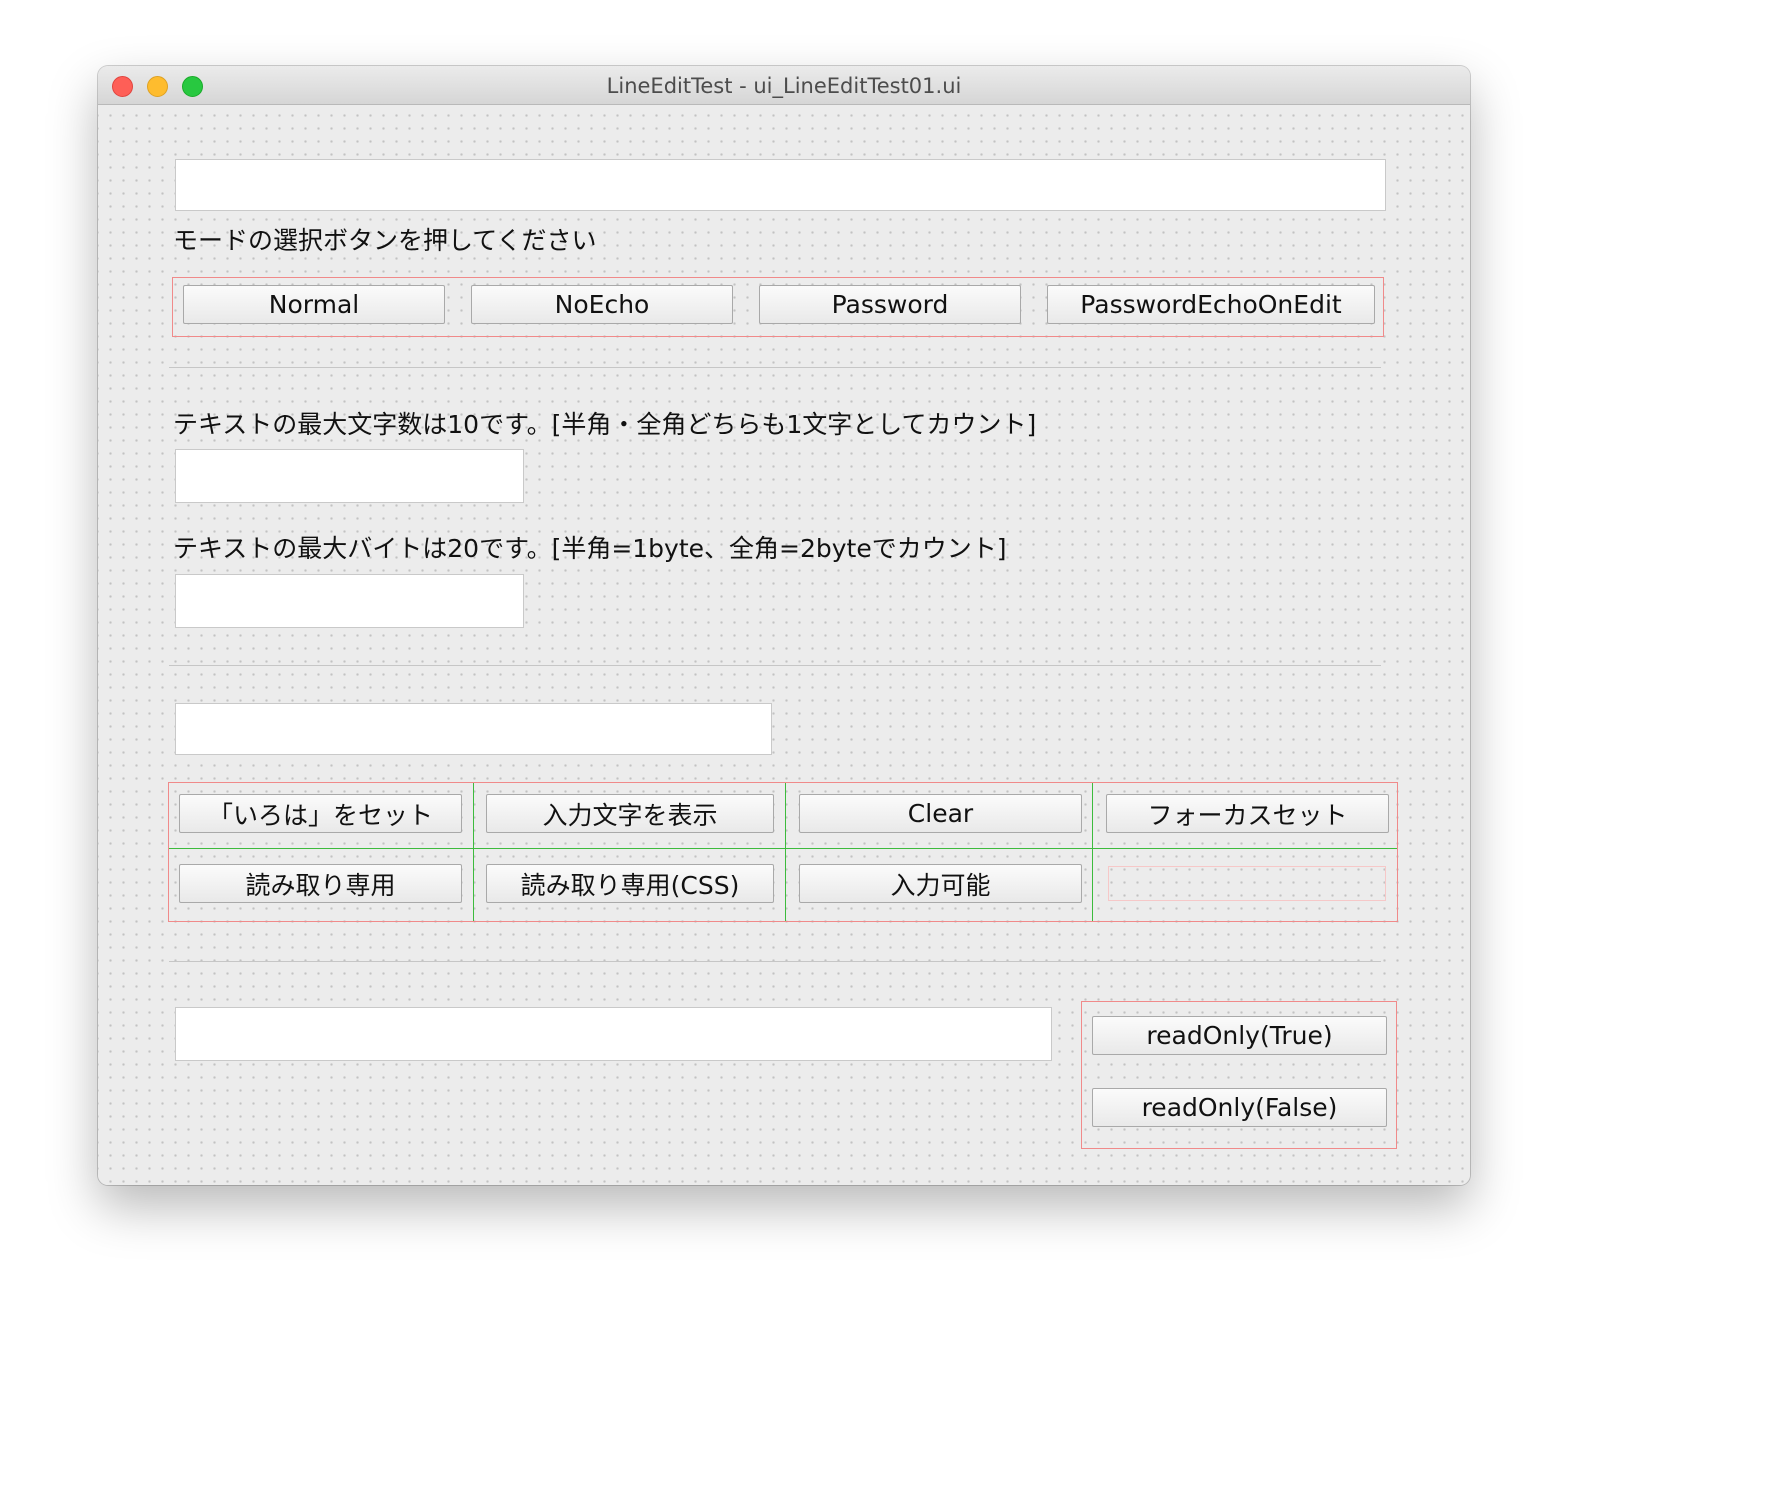 The height and width of the screenshot is (1498, 1786). I want to click on set-iroha-button: 「いろは」をセット, so click(320, 813).